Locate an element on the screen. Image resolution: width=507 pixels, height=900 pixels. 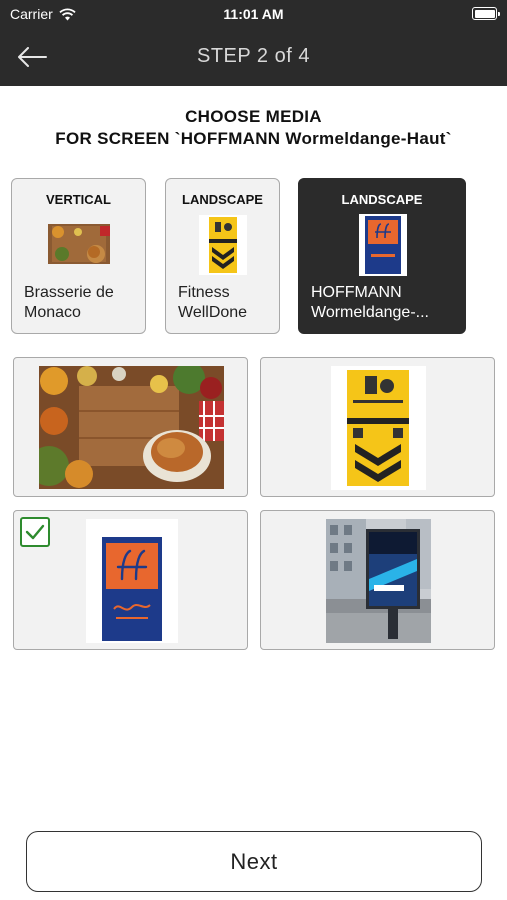
selected-checkbox is located at coordinates (35, 532).